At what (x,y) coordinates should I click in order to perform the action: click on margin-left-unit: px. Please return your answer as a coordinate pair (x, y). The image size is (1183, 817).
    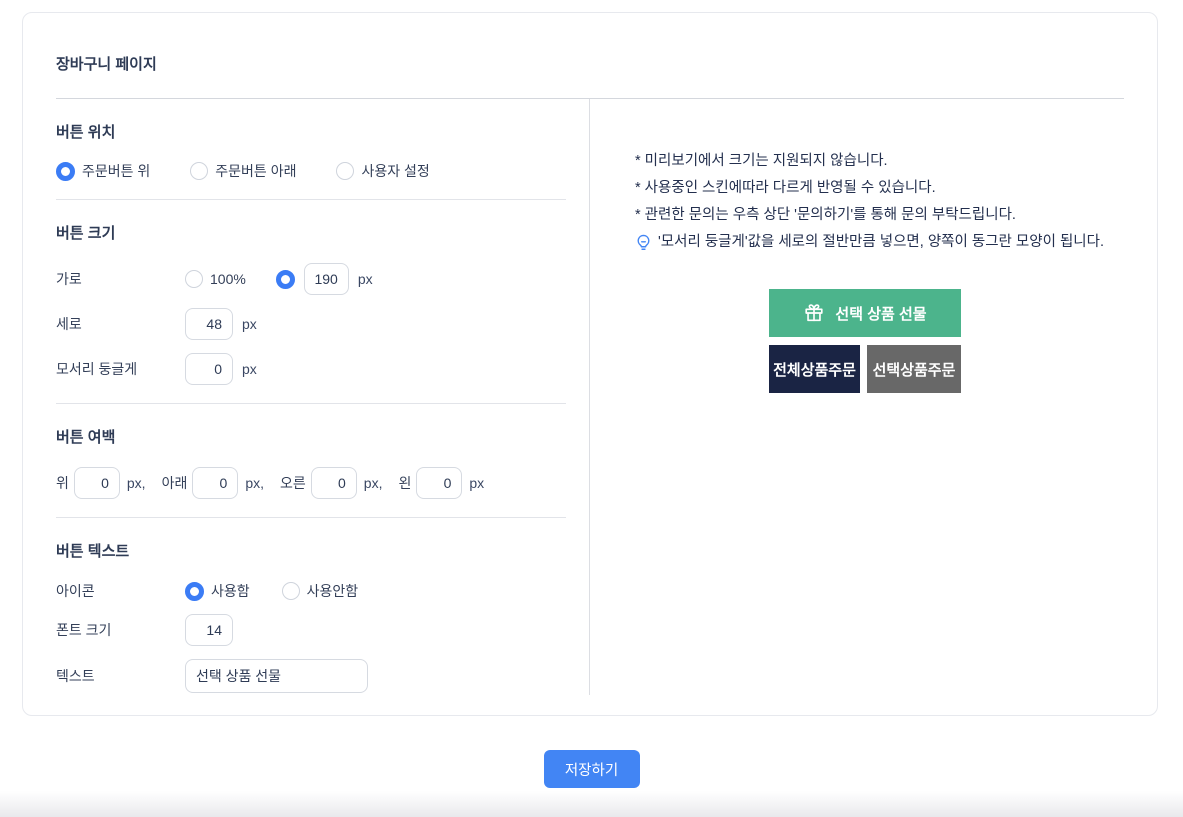
    Looking at the image, I should click on (477, 483).